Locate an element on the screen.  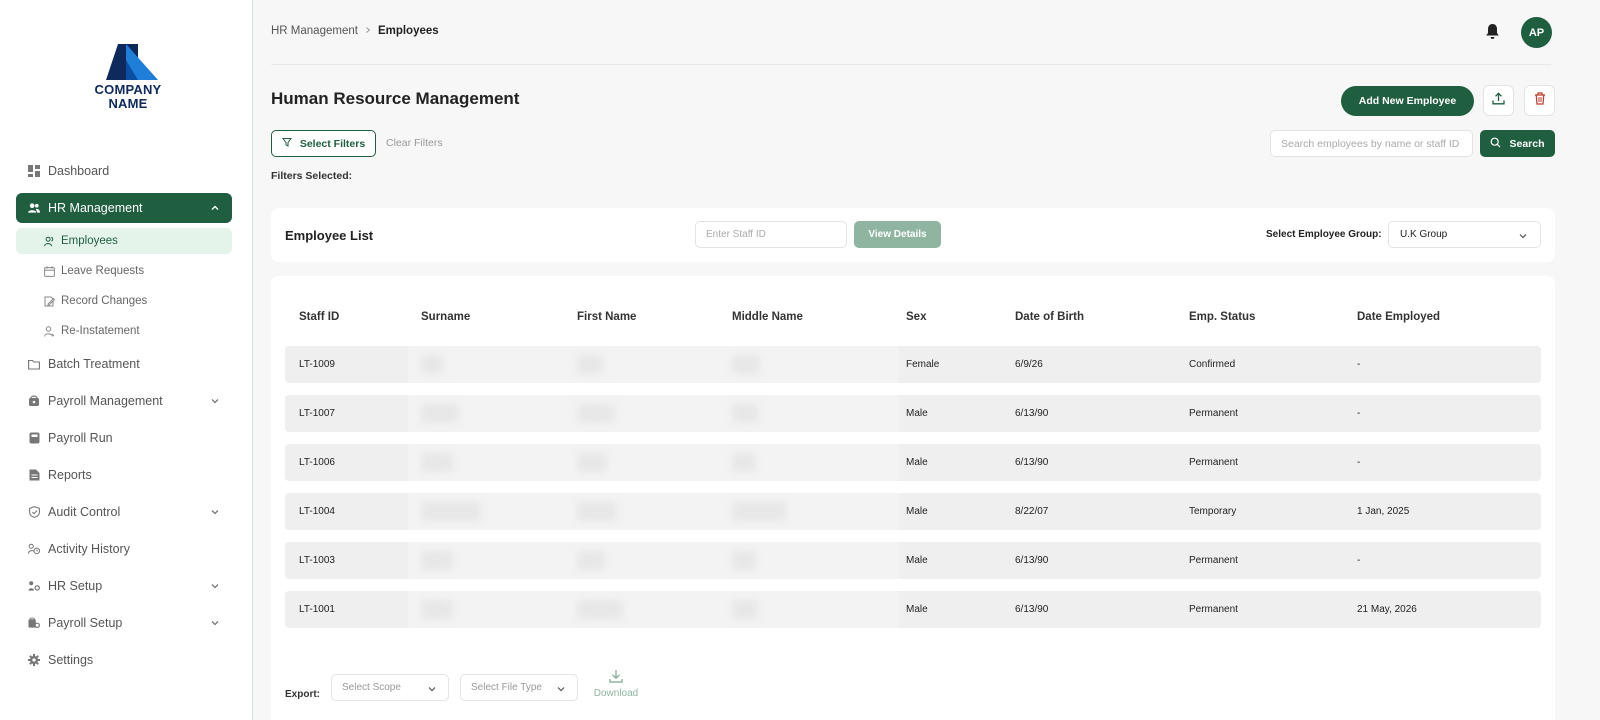
table-row: LT-1007 Male 6/13/90 Permanent - is located at coordinates (913, 413).